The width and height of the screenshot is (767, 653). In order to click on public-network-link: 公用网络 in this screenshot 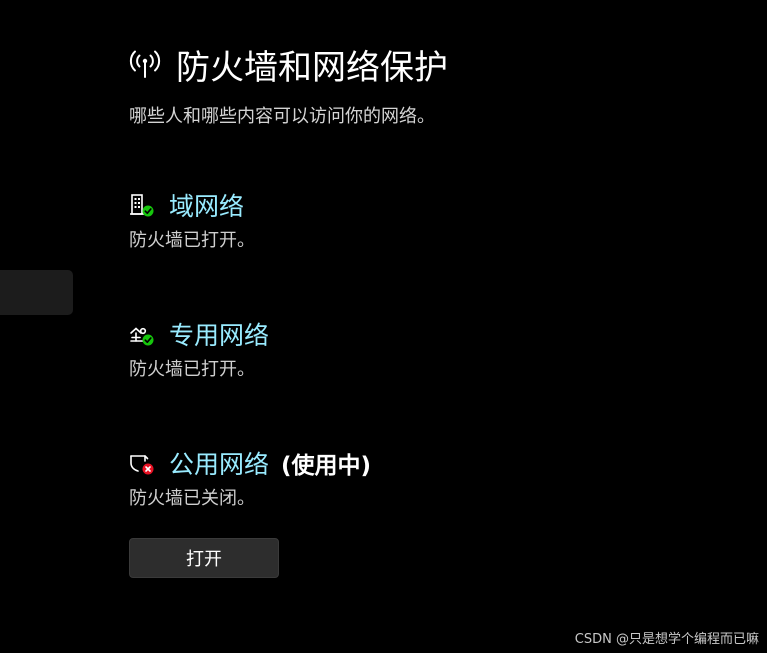, I will do `click(219, 463)`.